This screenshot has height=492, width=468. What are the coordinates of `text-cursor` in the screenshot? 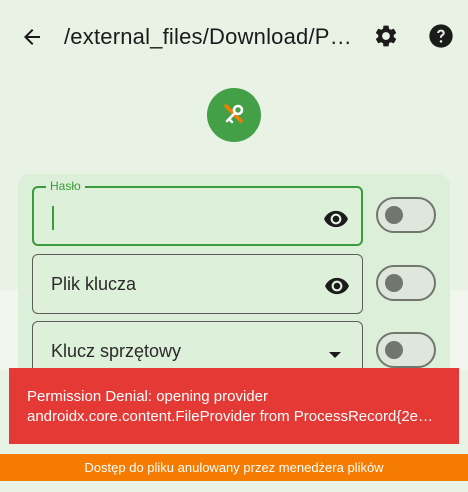 It's located at (53, 218).